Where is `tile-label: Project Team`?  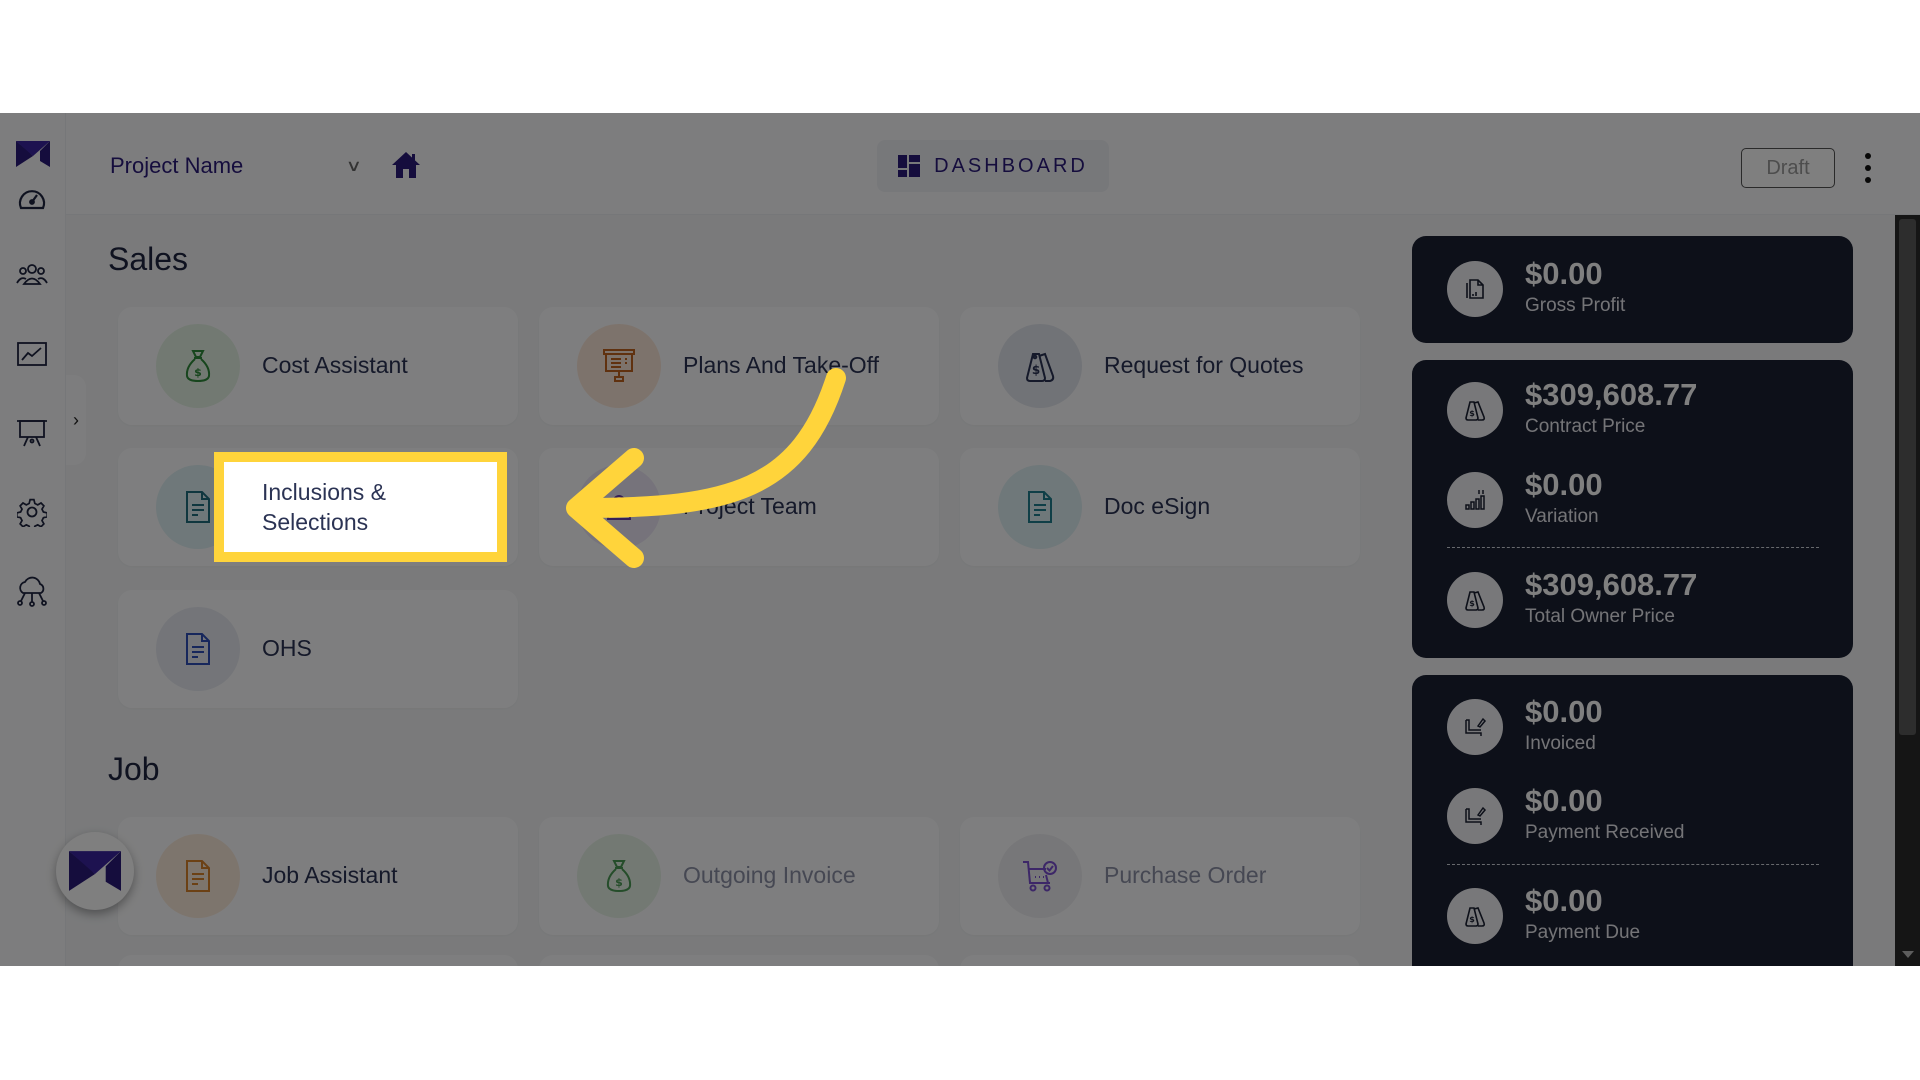
tile-label: Project Team is located at coordinates (750, 506).